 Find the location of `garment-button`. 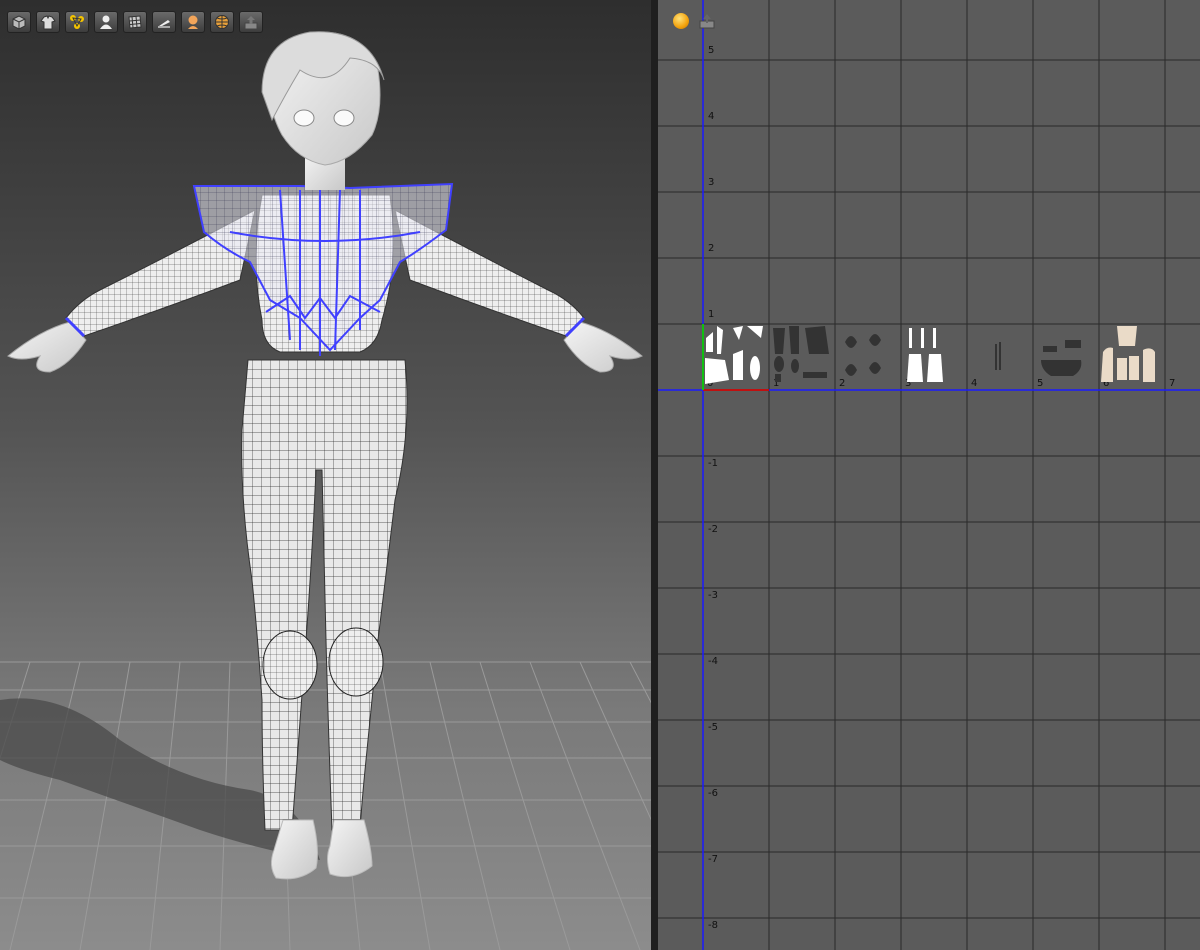

garment-button is located at coordinates (48, 22).